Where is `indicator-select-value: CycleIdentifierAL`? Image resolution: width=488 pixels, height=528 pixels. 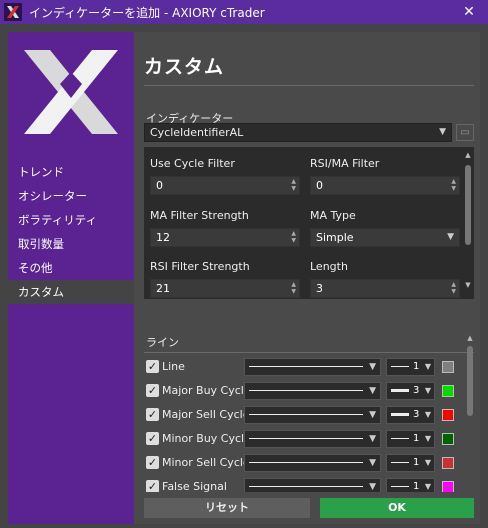 indicator-select-value: CycleIdentifierAL is located at coordinates (197, 132).